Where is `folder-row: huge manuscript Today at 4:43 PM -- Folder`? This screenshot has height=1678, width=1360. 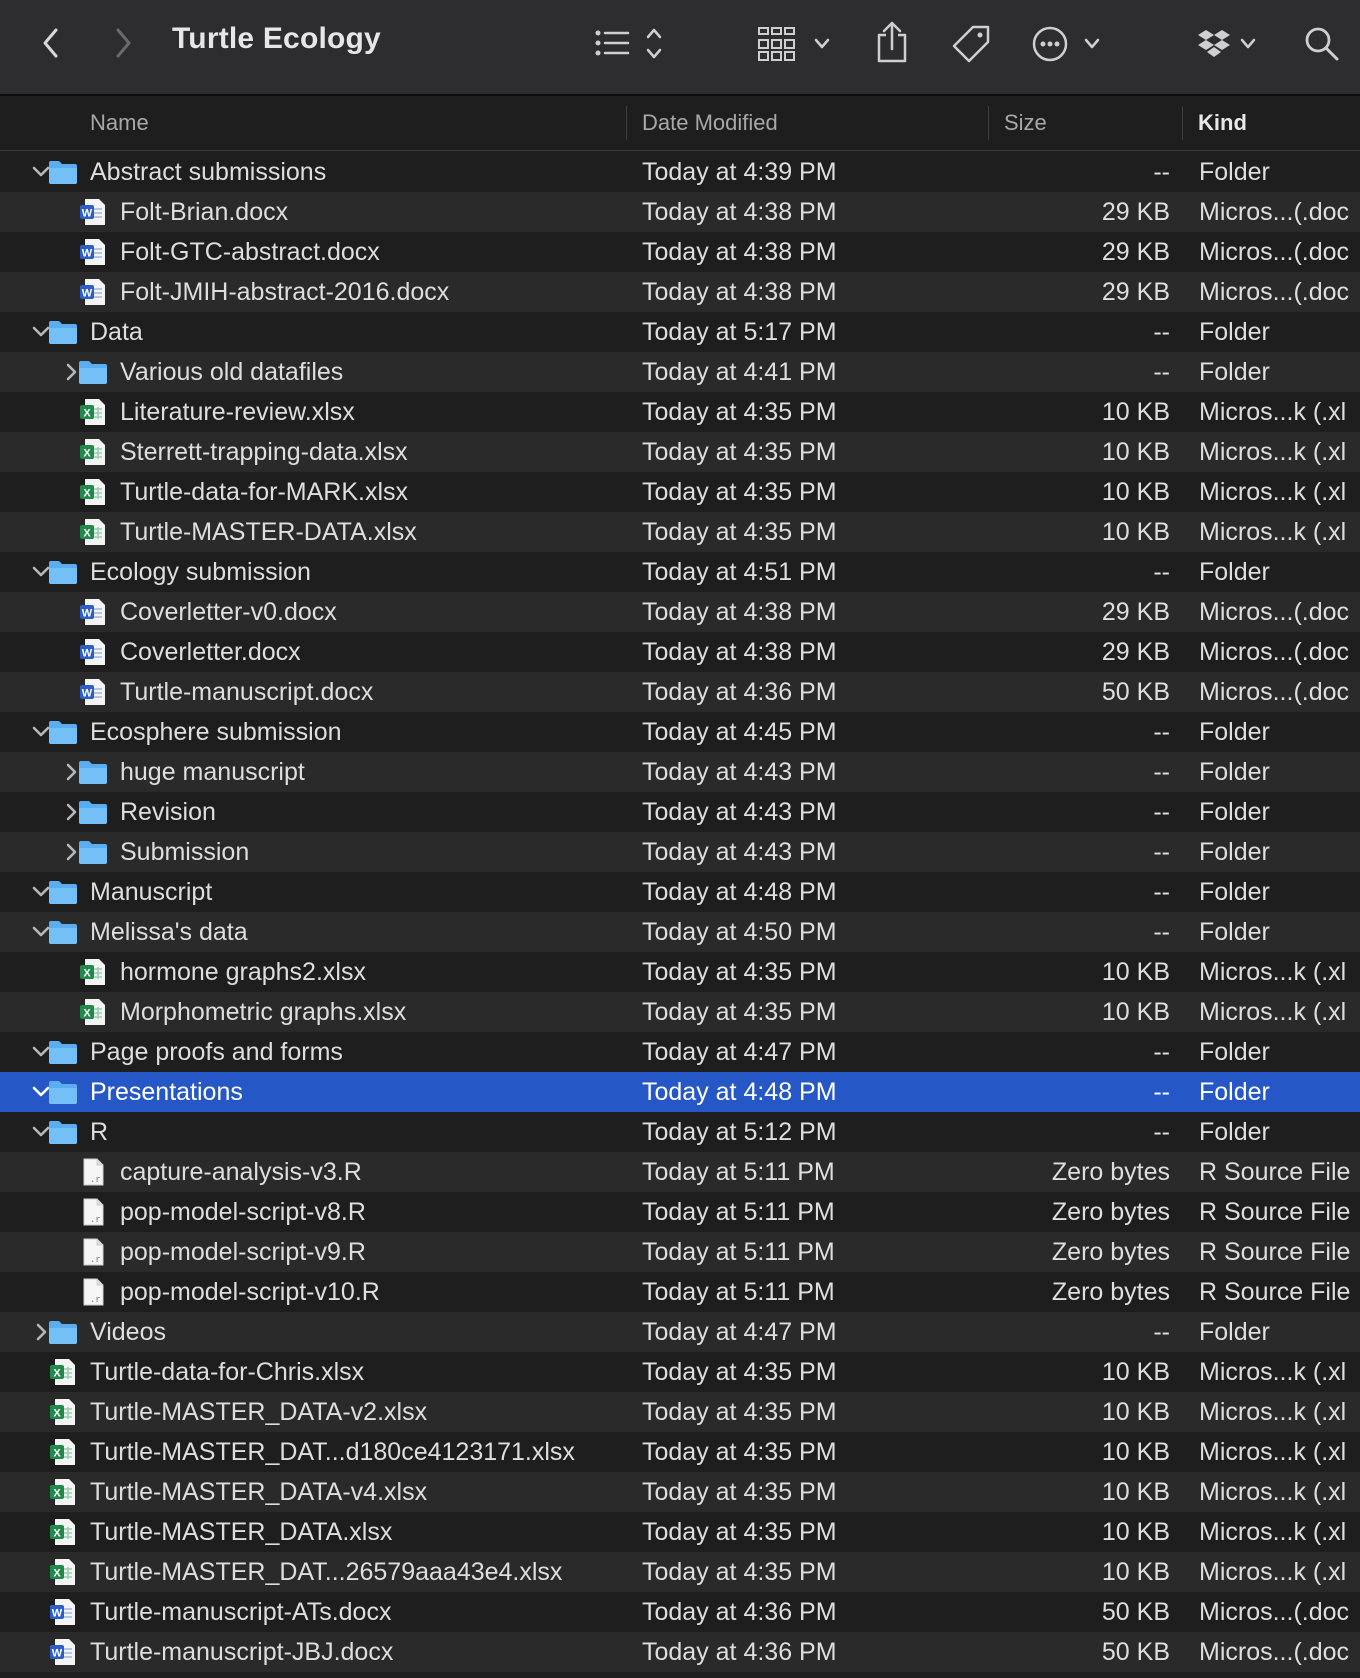 folder-row: huge manuscript Today at 4:43 PM -- Folder is located at coordinates (680, 772).